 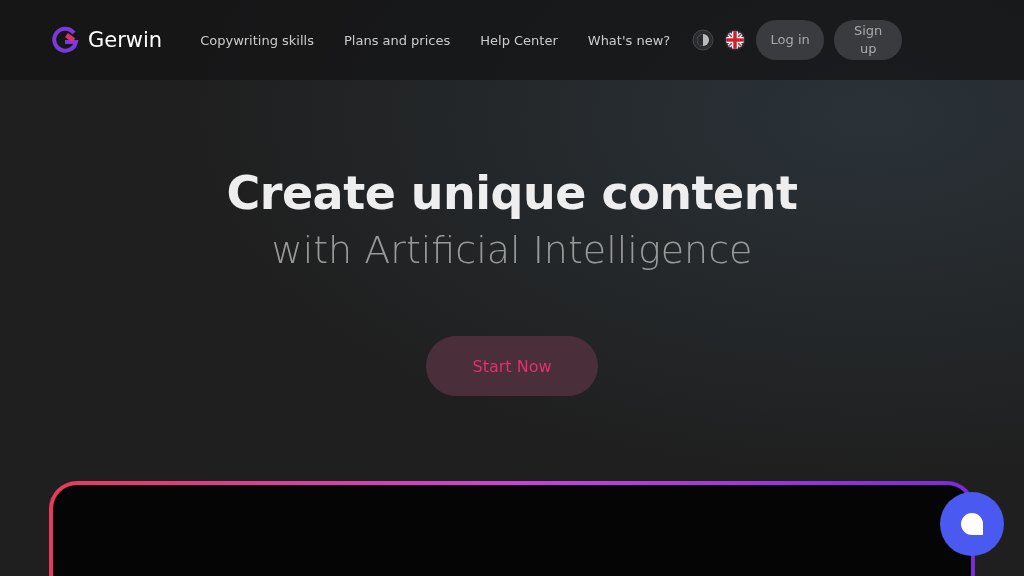 I want to click on hero-subtitle: with Artificial Intelligence, so click(x=512, y=250).